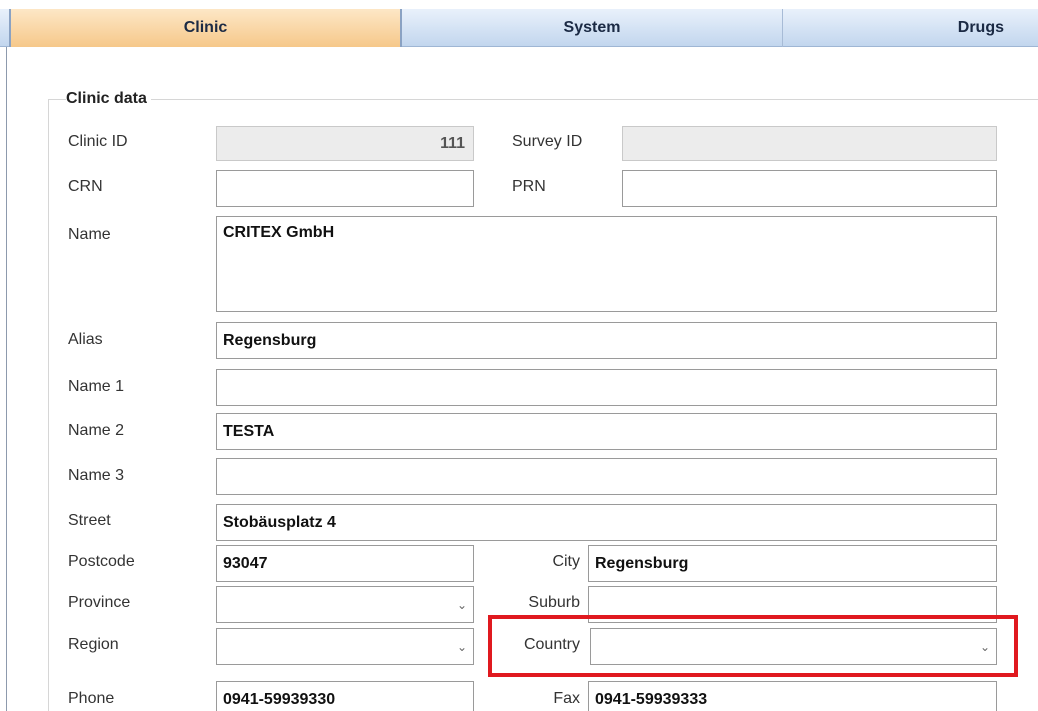  Describe the element at coordinates (543, 99) in the screenshot. I see `section-border-top` at that location.